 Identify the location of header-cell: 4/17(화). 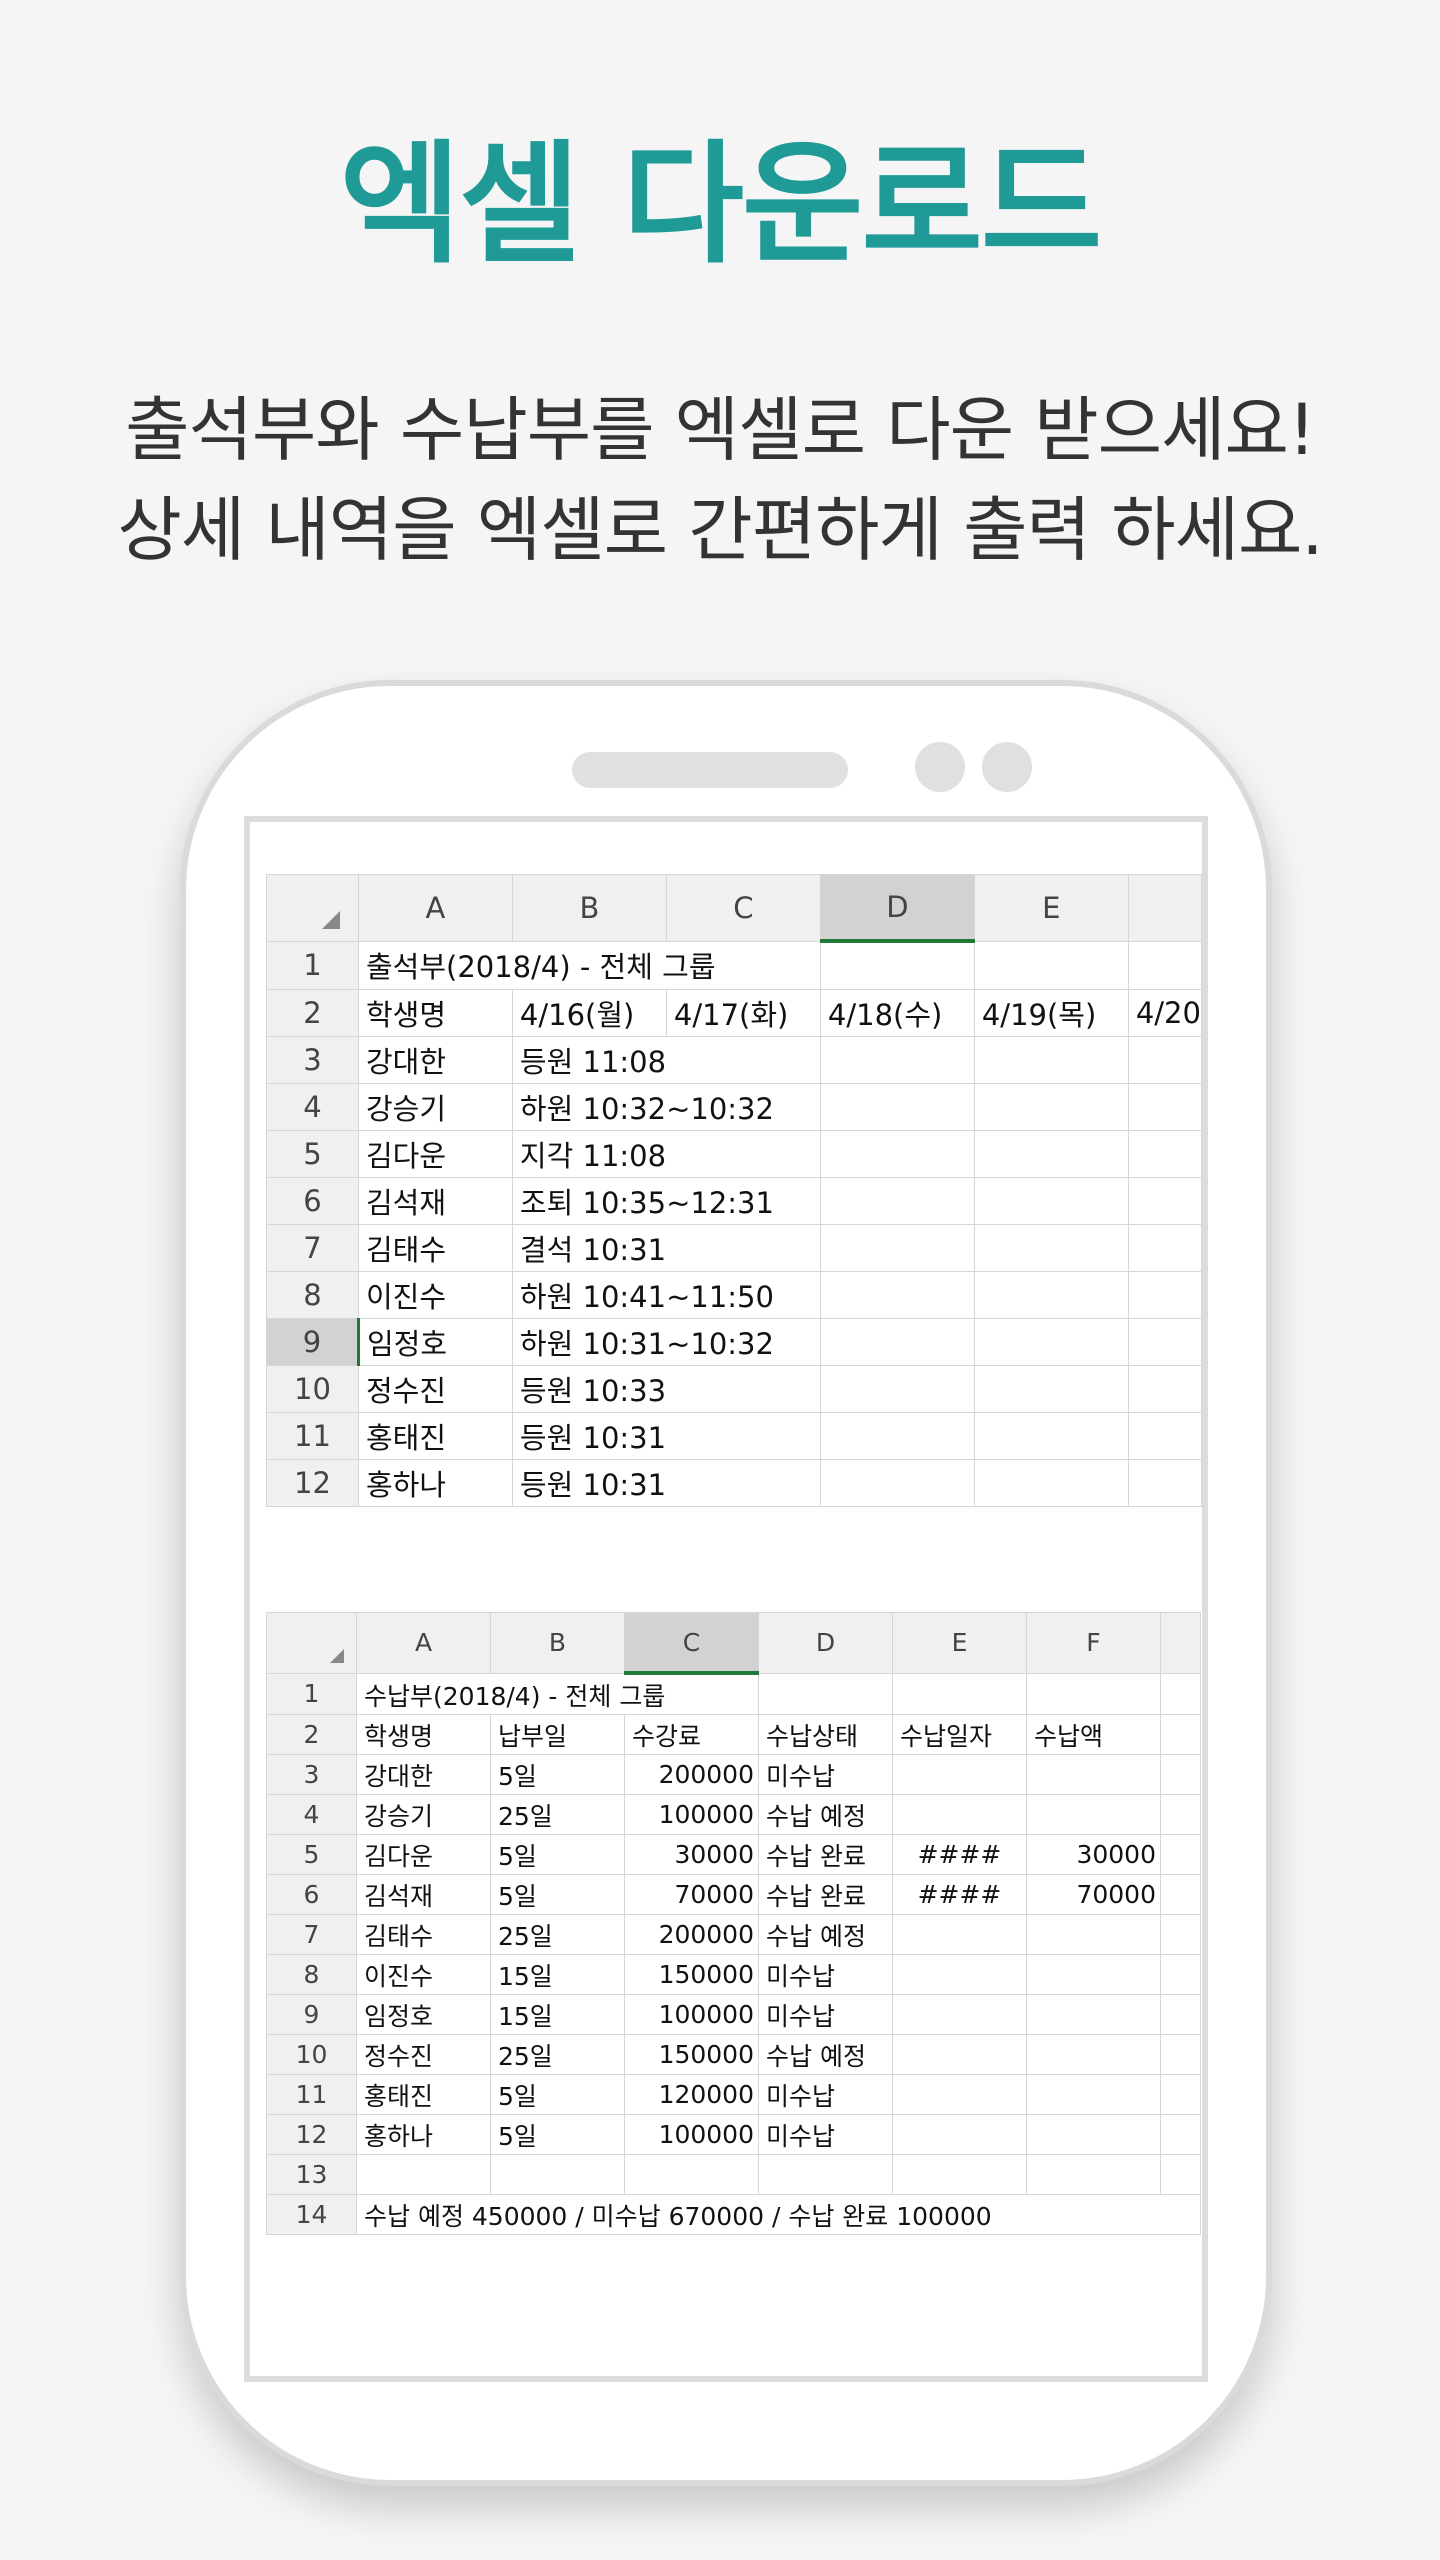
(743, 1013).